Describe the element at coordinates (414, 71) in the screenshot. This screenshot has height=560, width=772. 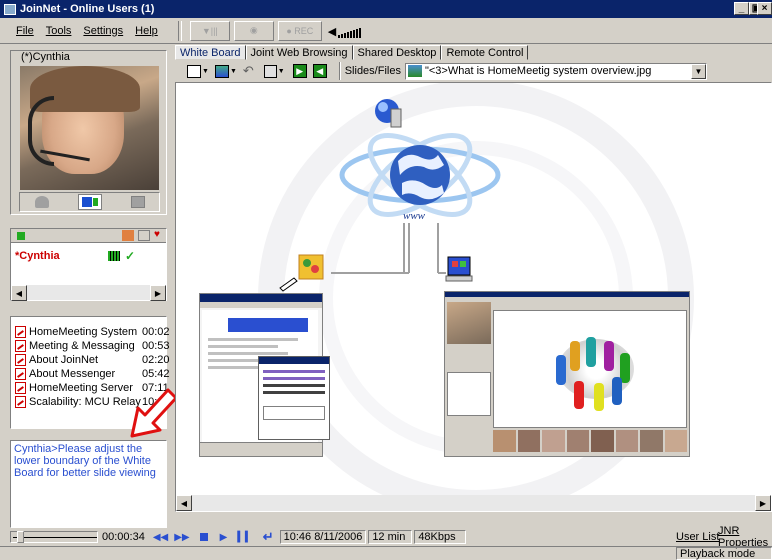
I see `image-file-icon` at that location.